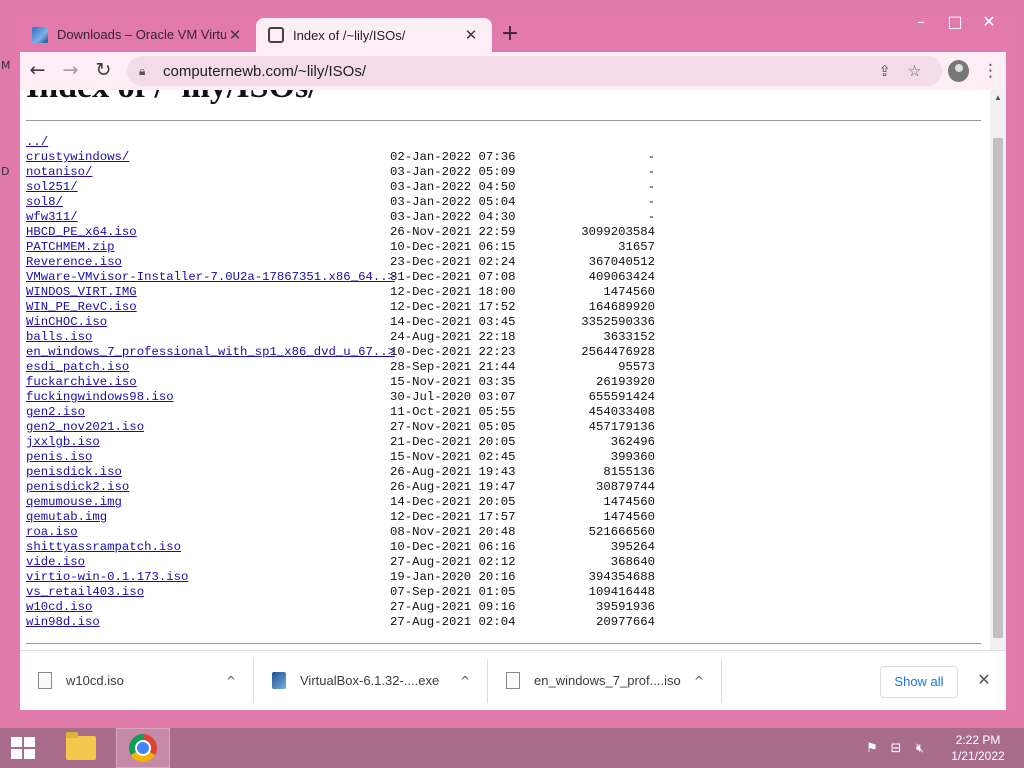 This screenshot has width=1024, height=768. I want to click on speaker-muted-icon: 🔇︎, so click(920, 748).